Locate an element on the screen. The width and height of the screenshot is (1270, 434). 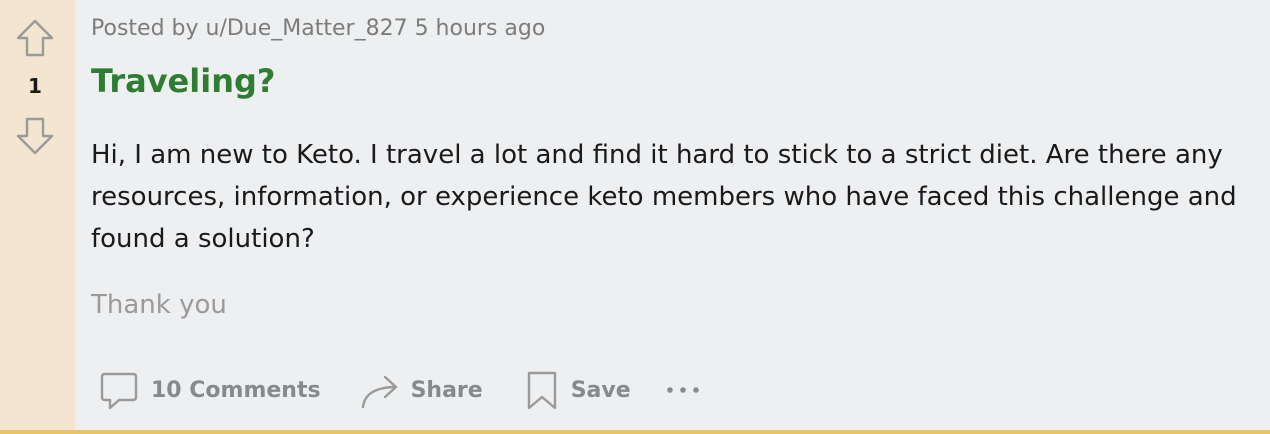
share-arrow-icon is located at coordinates (379, 392).